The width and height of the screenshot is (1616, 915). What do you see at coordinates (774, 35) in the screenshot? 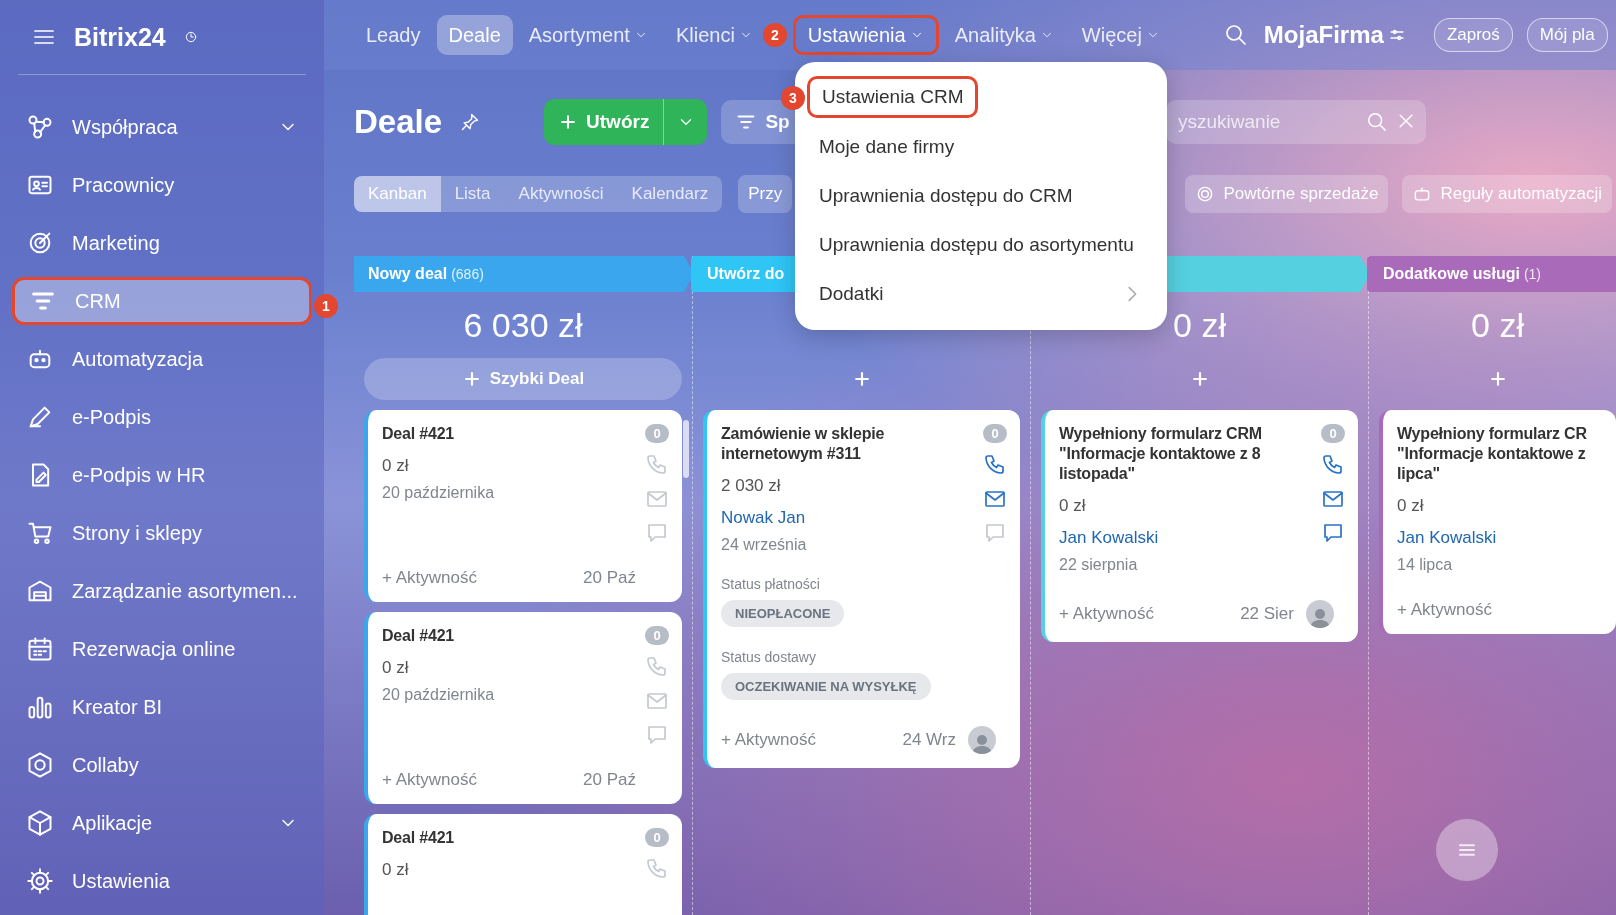
I see `step-number-badge: 2` at bounding box center [774, 35].